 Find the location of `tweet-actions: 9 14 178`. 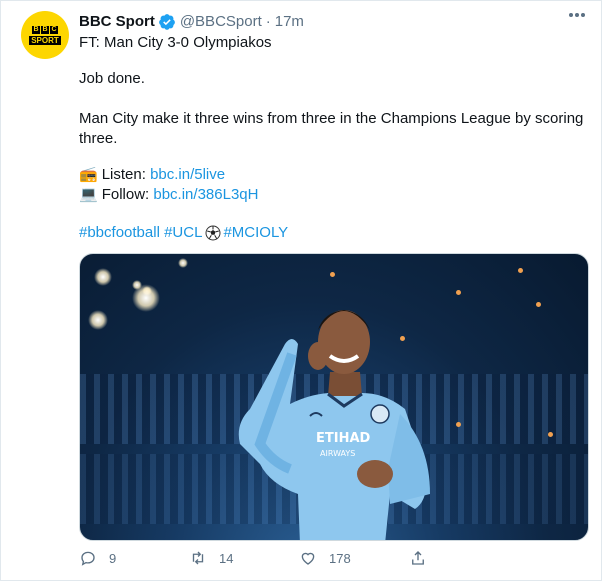

tweet-actions: 9 14 178 is located at coordinates (299, 558).